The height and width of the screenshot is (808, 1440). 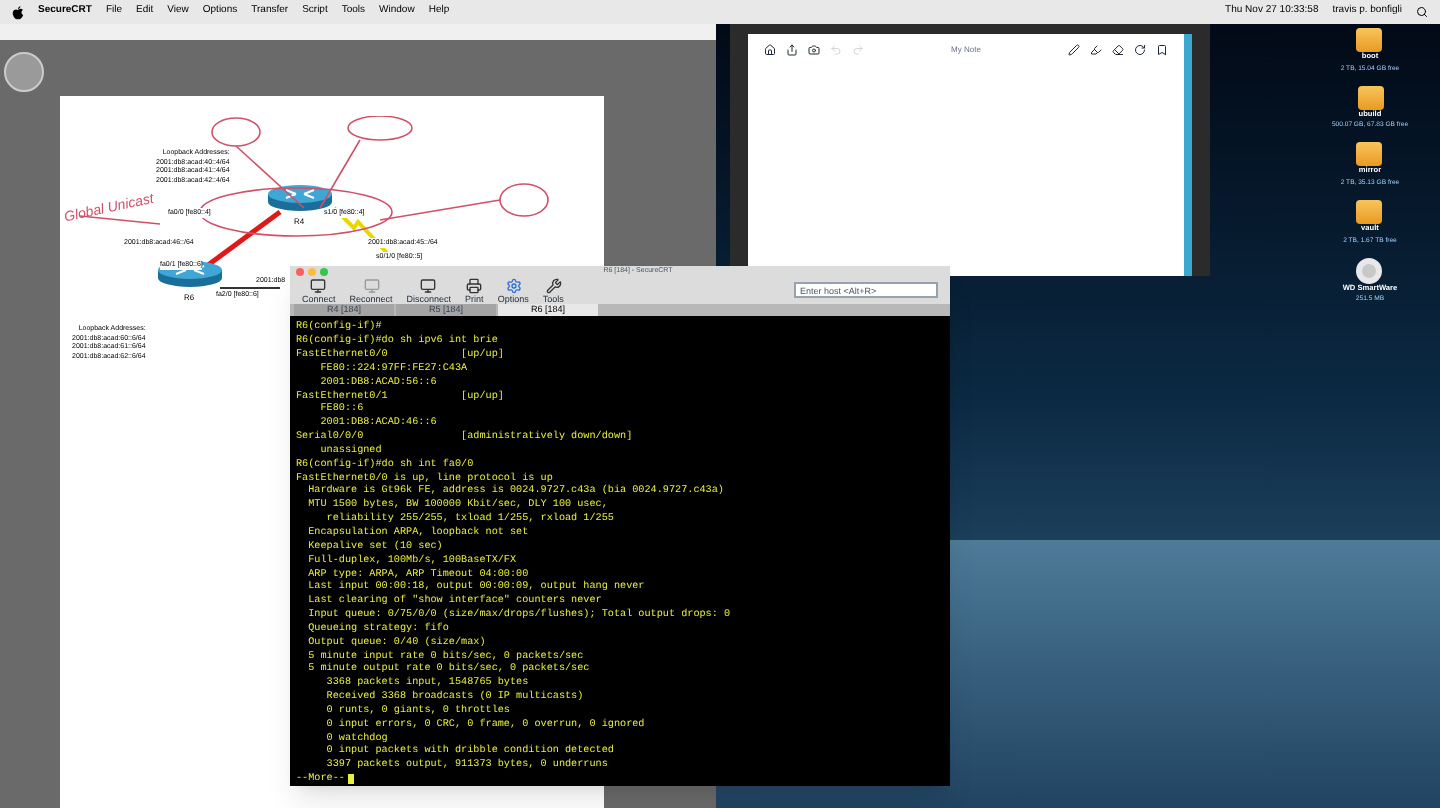 I want to click on search-icon, so click(x=1422, y=12).